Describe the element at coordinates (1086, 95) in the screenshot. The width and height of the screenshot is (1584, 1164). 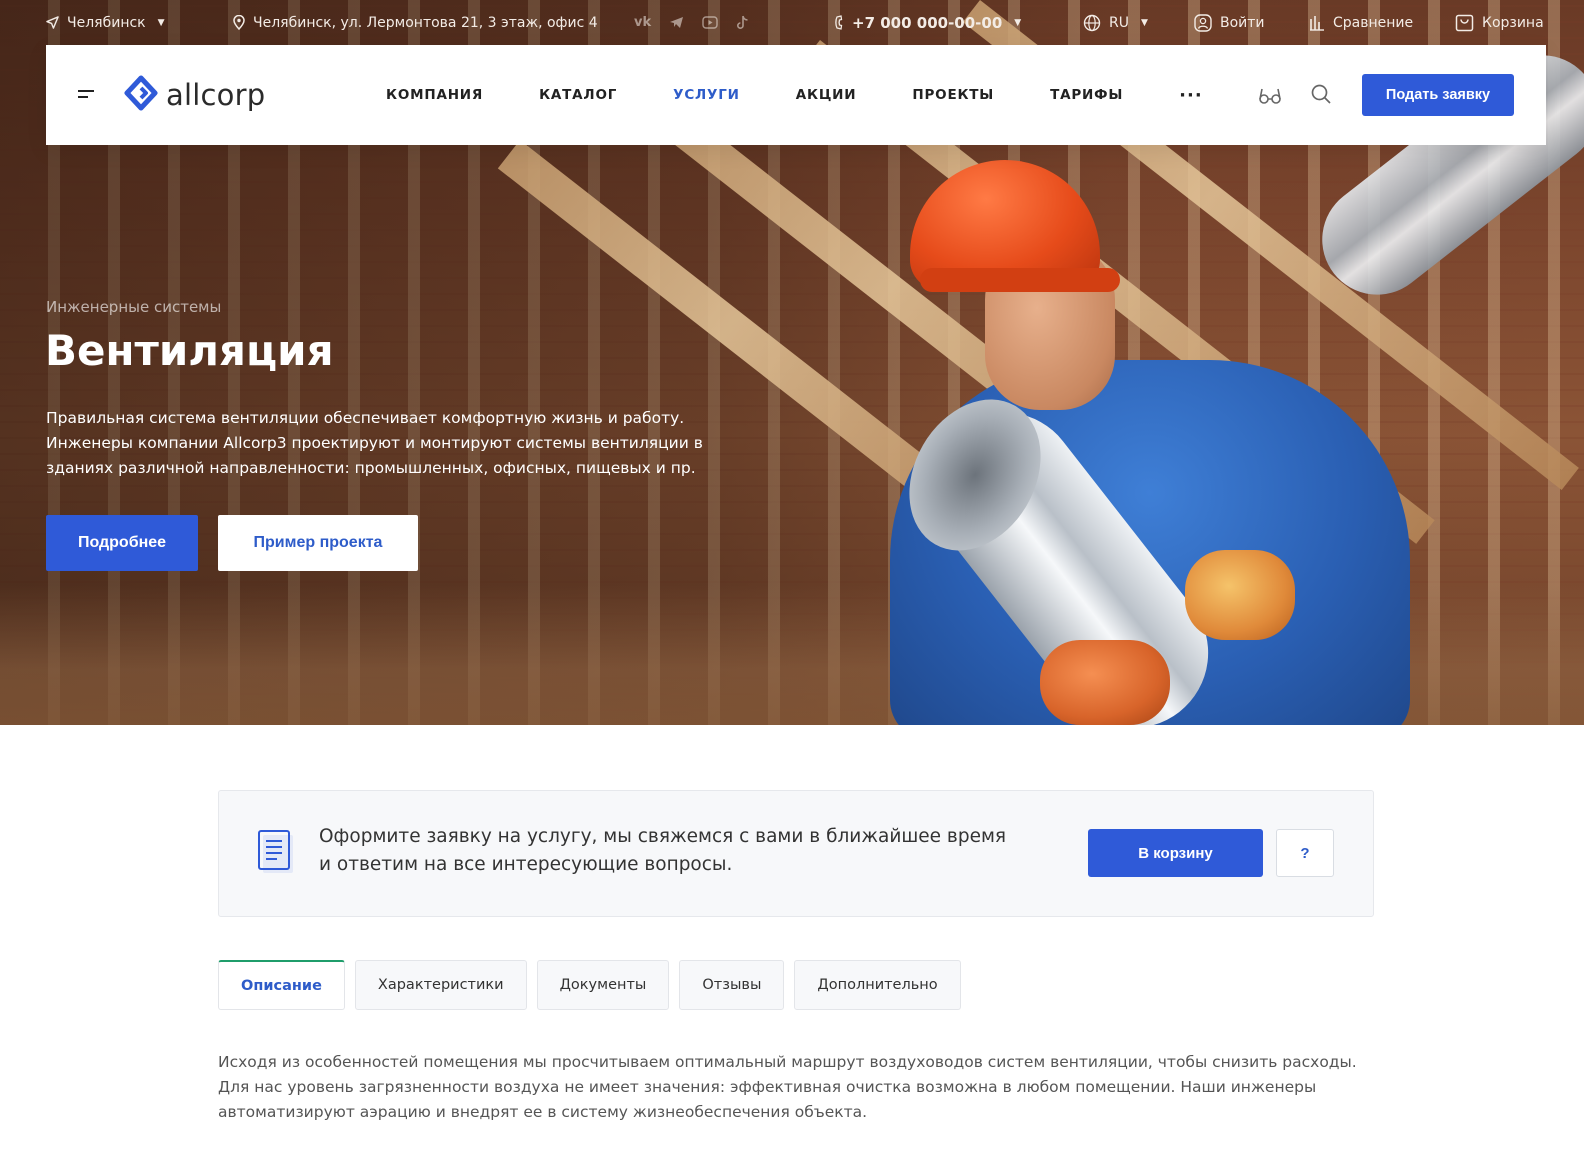
I see `nav-item-tariffs: ТАРИФЫ` at that location.